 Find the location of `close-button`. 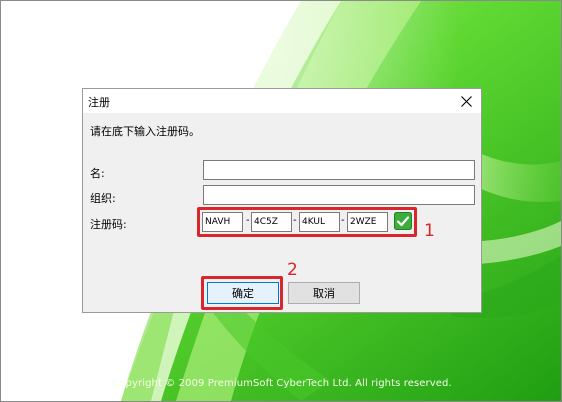

close-button is located at coordinates (466, 101).